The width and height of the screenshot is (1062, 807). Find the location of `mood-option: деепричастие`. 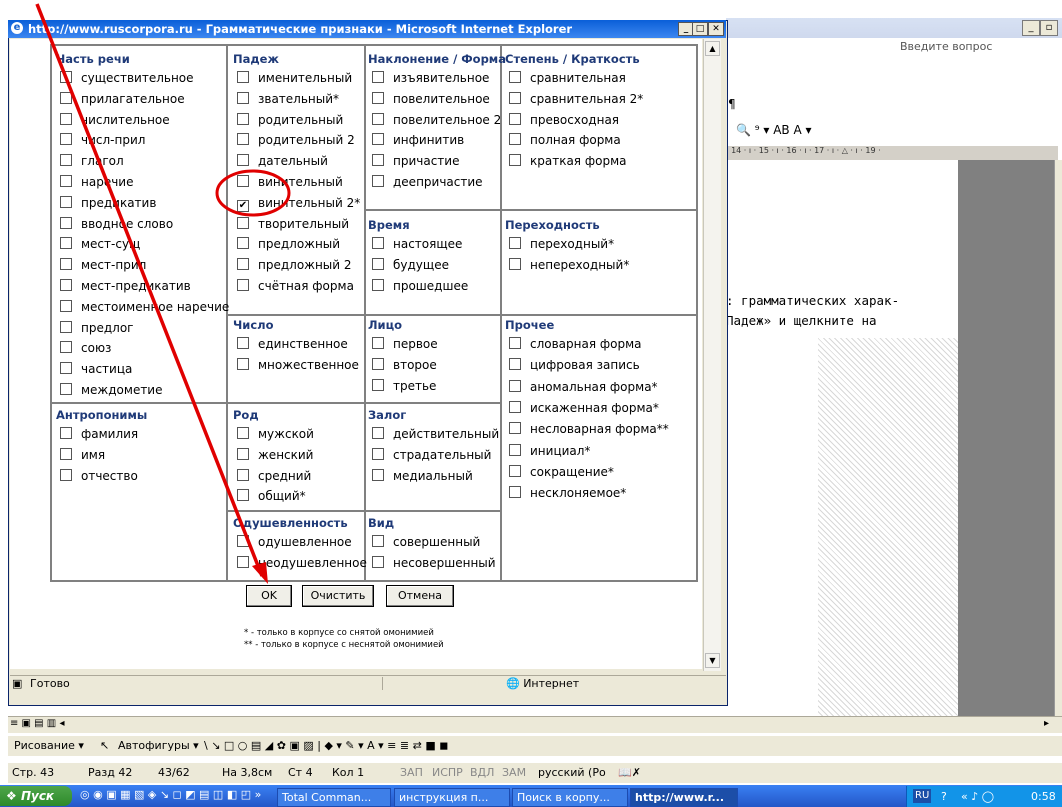

mood-option: деепричастие is located at coordinates (427, 182).